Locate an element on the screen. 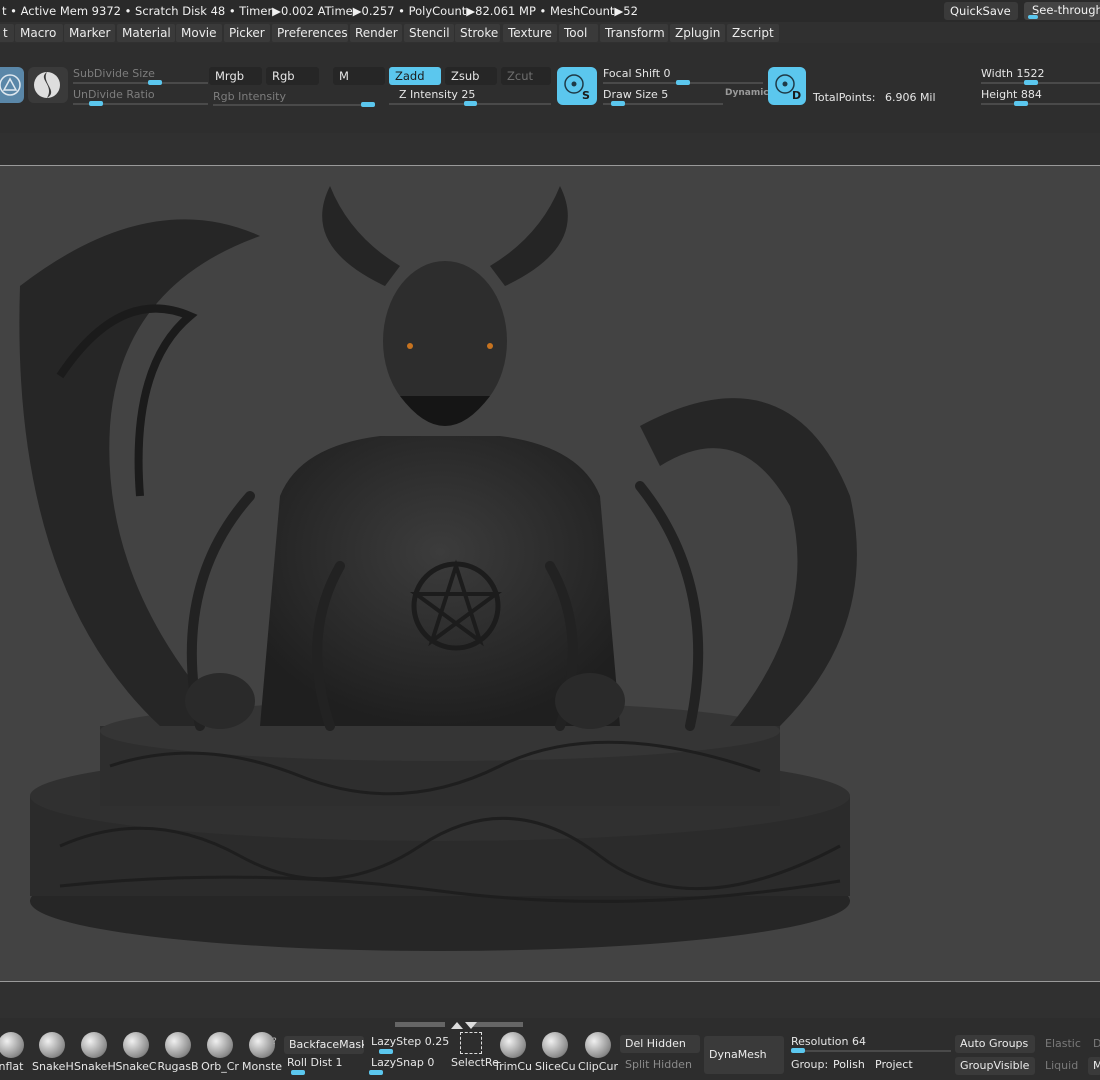  brush-nflat: nflat is located at coordinates (14, 1052).